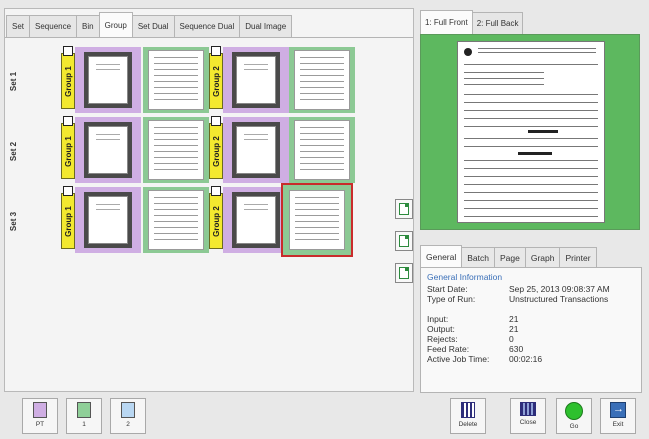 This screenshot has width=649, height=439. I want to click on bin-2-button: 2, so click(128, 416).